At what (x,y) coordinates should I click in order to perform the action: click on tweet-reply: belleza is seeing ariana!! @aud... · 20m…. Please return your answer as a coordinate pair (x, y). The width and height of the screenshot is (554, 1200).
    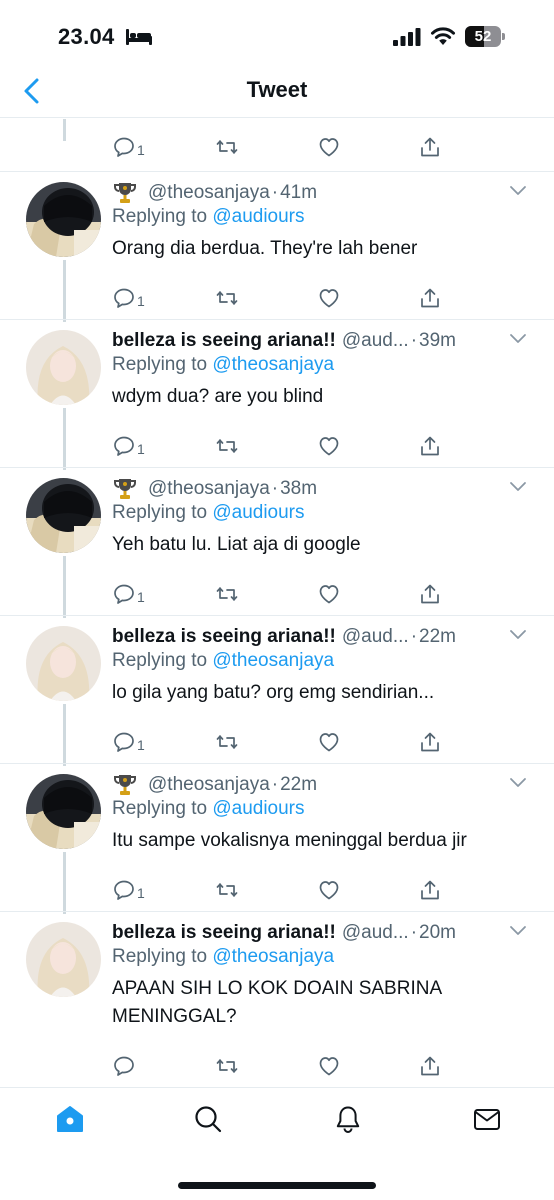
    Looking at the image, I should click on (277, 993).